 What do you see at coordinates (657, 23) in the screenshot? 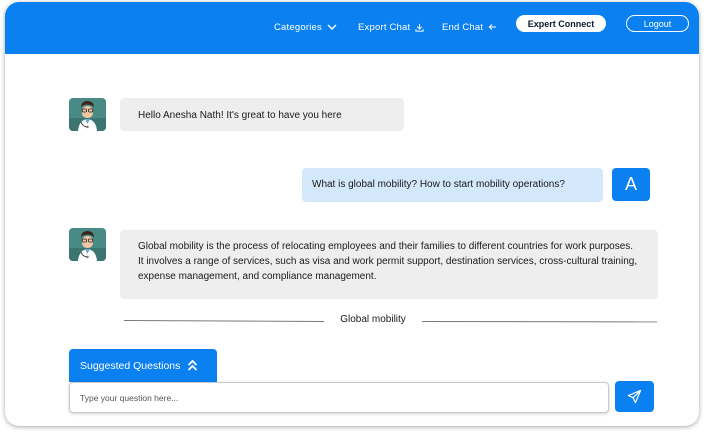
I see `logout-button: Logout` at bounding box center [657, 23].